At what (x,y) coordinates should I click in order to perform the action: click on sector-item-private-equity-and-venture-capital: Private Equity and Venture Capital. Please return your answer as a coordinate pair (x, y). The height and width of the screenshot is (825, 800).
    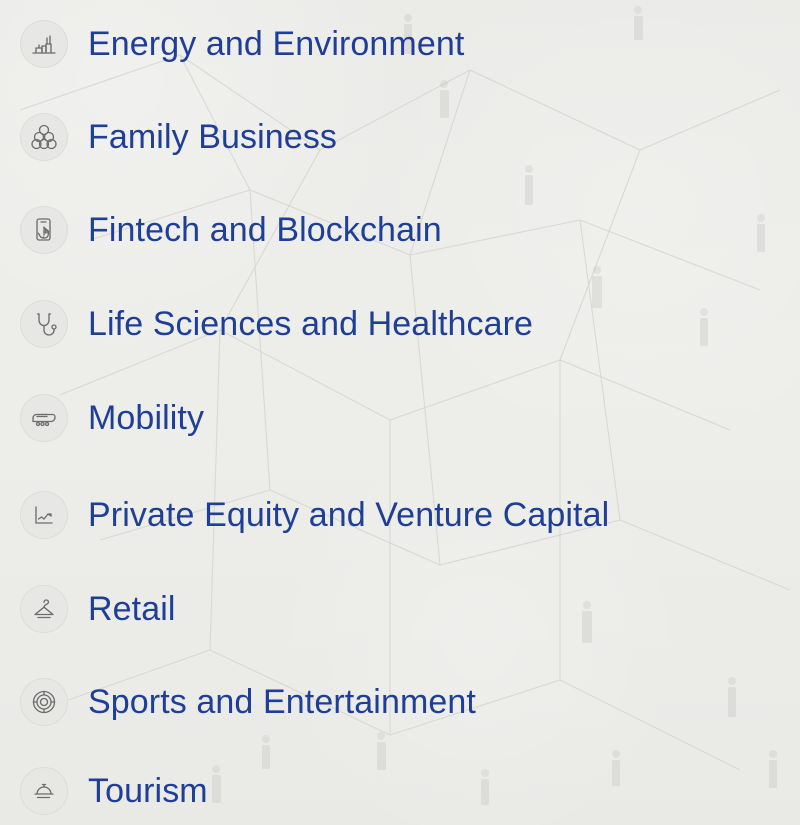
    Looking at the image, I should click on (314, 515).